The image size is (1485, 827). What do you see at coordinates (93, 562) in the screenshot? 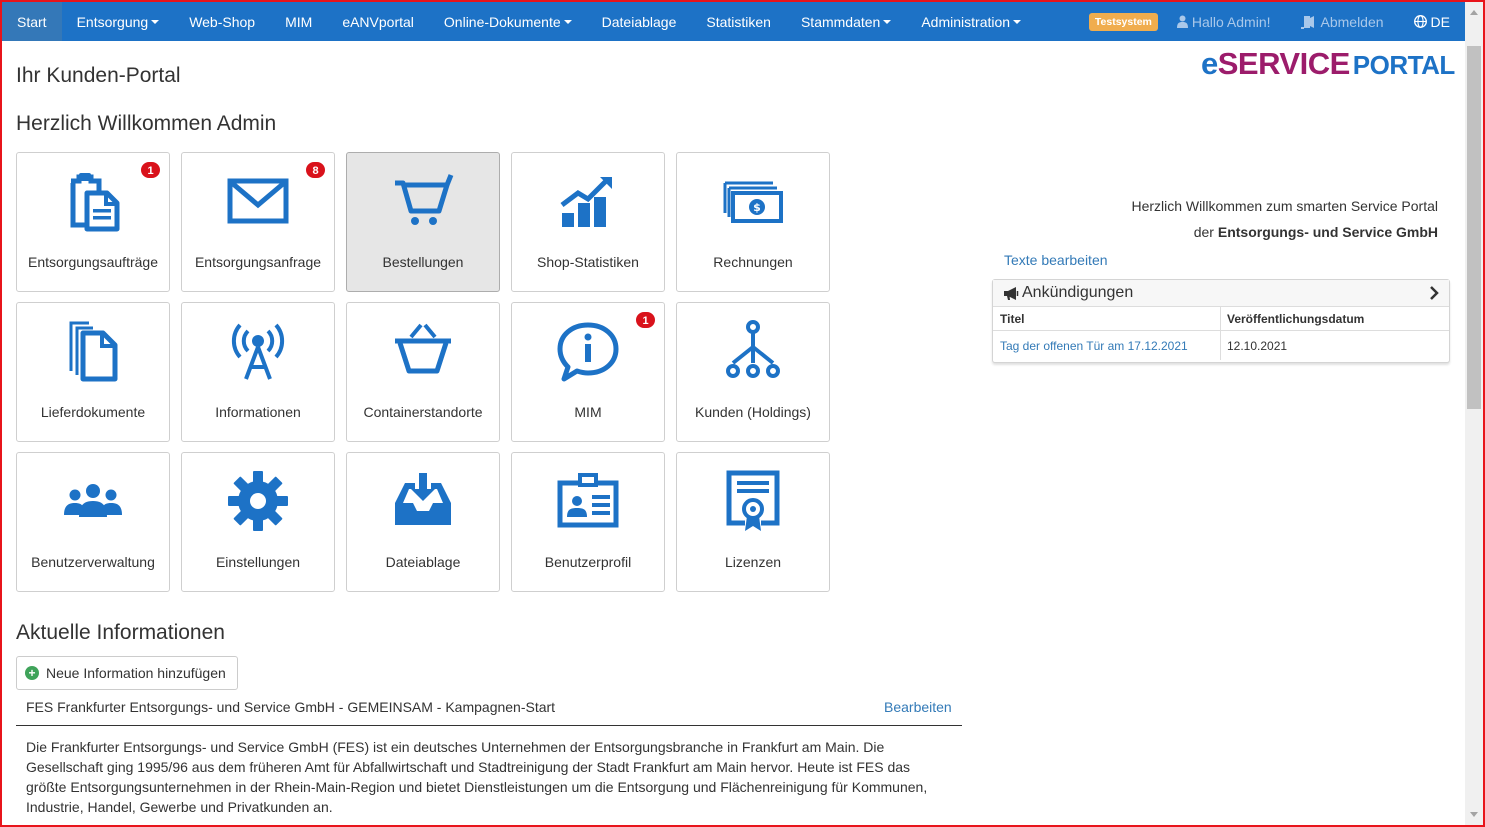
I see `tile-label: Benutzerverwaltung` at bounding box center [93, 562].